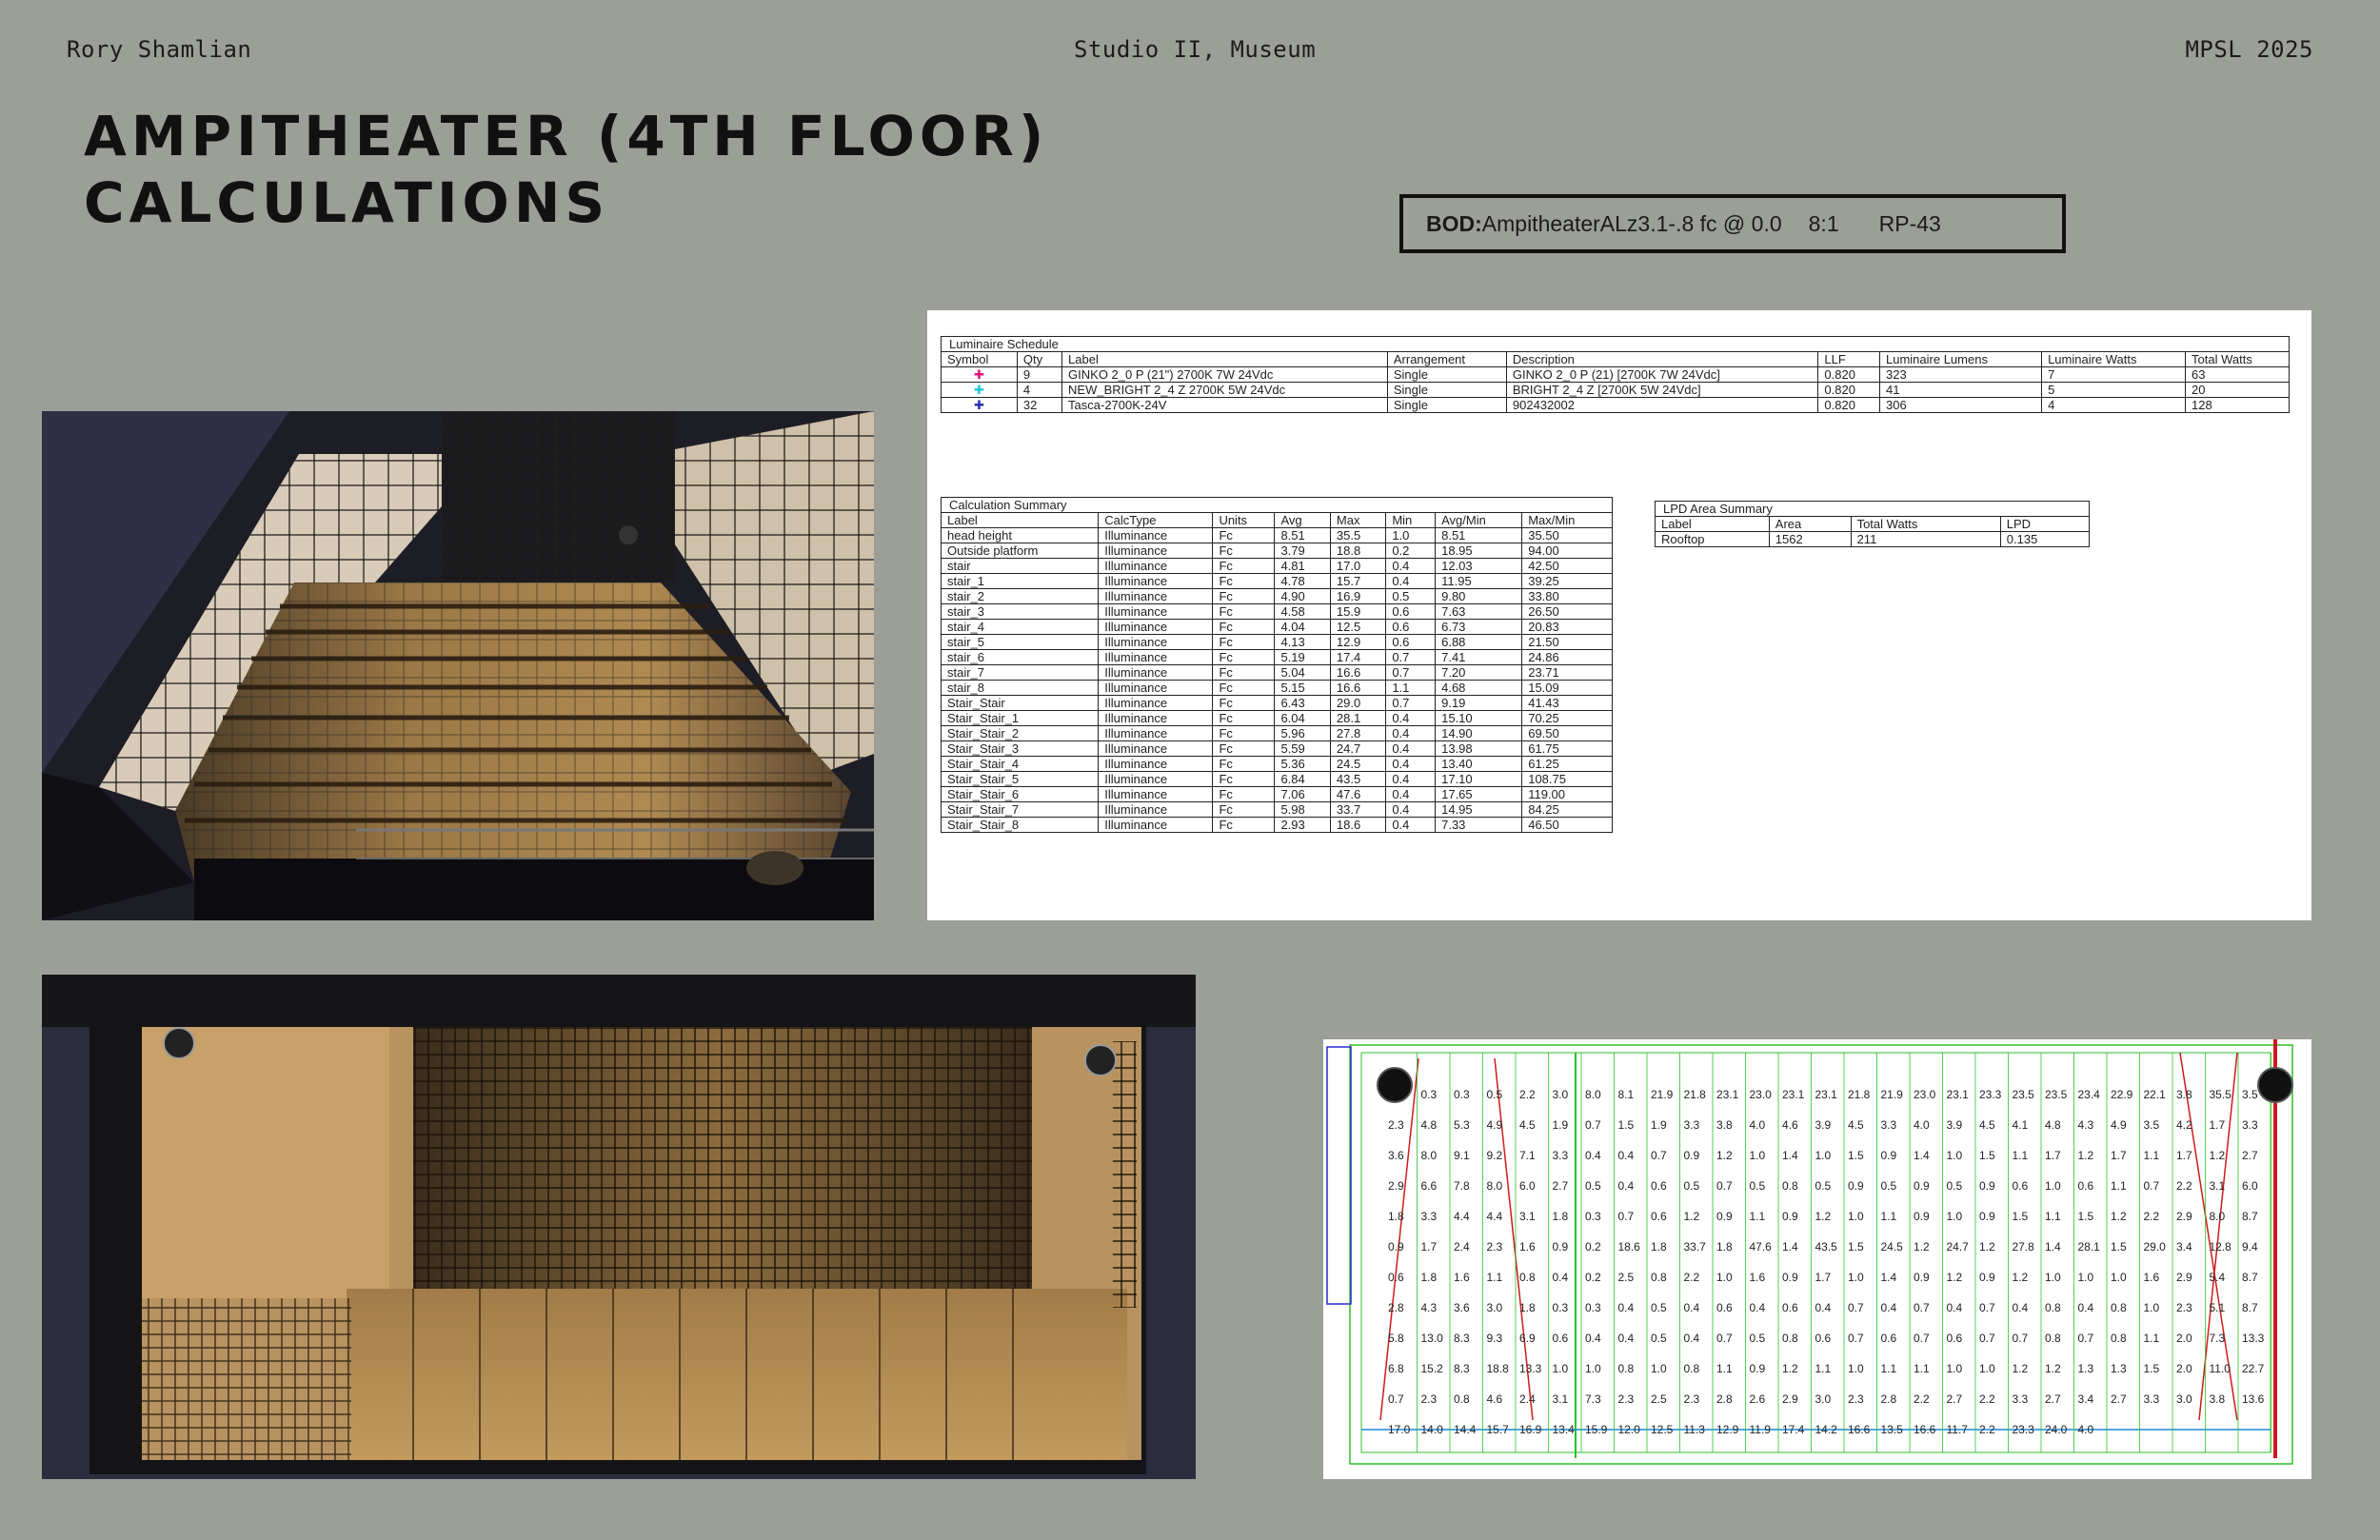 This screenshot has height=1540, width=2380. Describe the element at coordinates (1358, 825) in the screenshot. I see `table-cell: 18.6` at that location.